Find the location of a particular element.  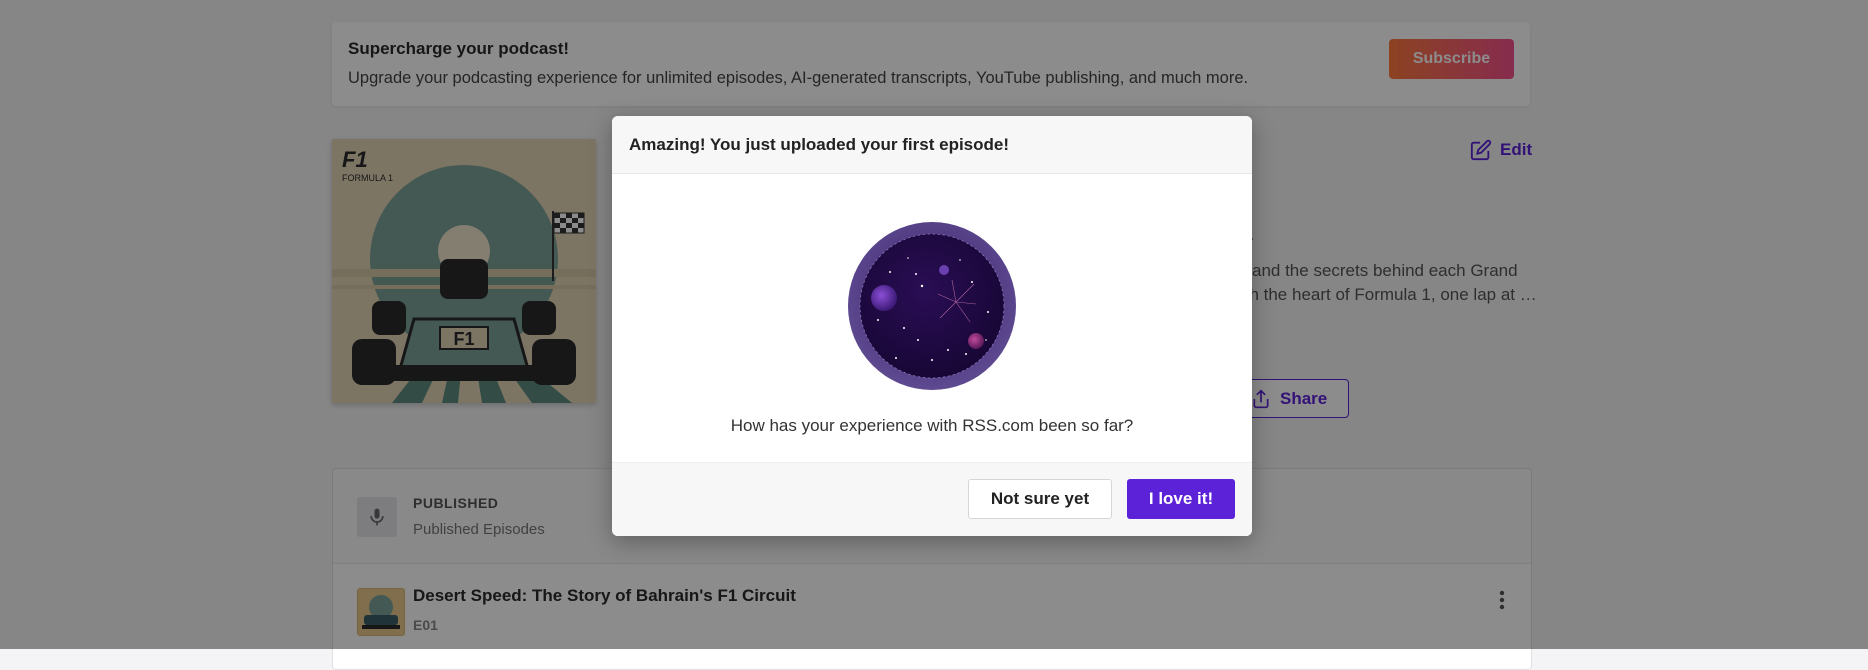

space-illustration is located at coordinates (932, 306).